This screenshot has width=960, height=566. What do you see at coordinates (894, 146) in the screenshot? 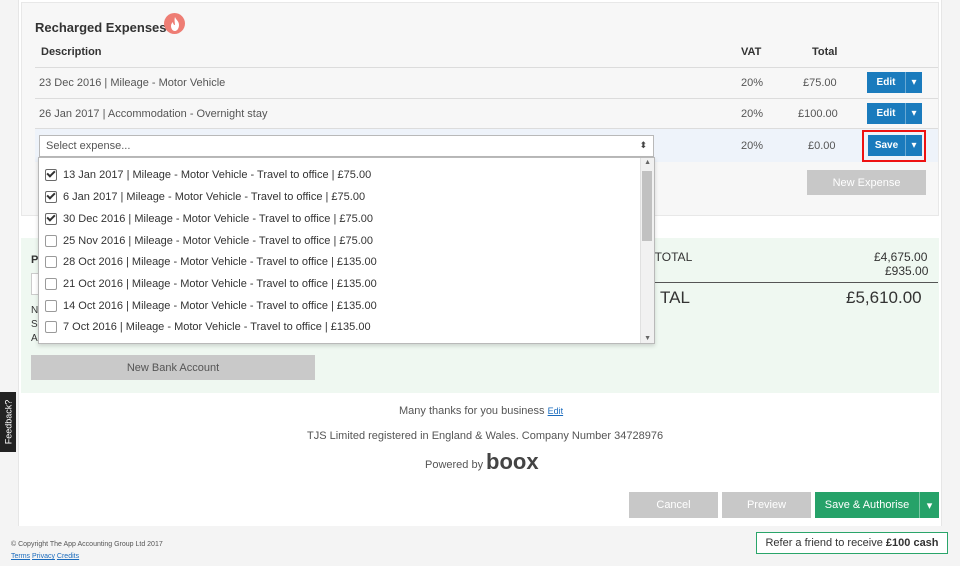
I see `save-button-highlight` at bounding box center [894, 146].